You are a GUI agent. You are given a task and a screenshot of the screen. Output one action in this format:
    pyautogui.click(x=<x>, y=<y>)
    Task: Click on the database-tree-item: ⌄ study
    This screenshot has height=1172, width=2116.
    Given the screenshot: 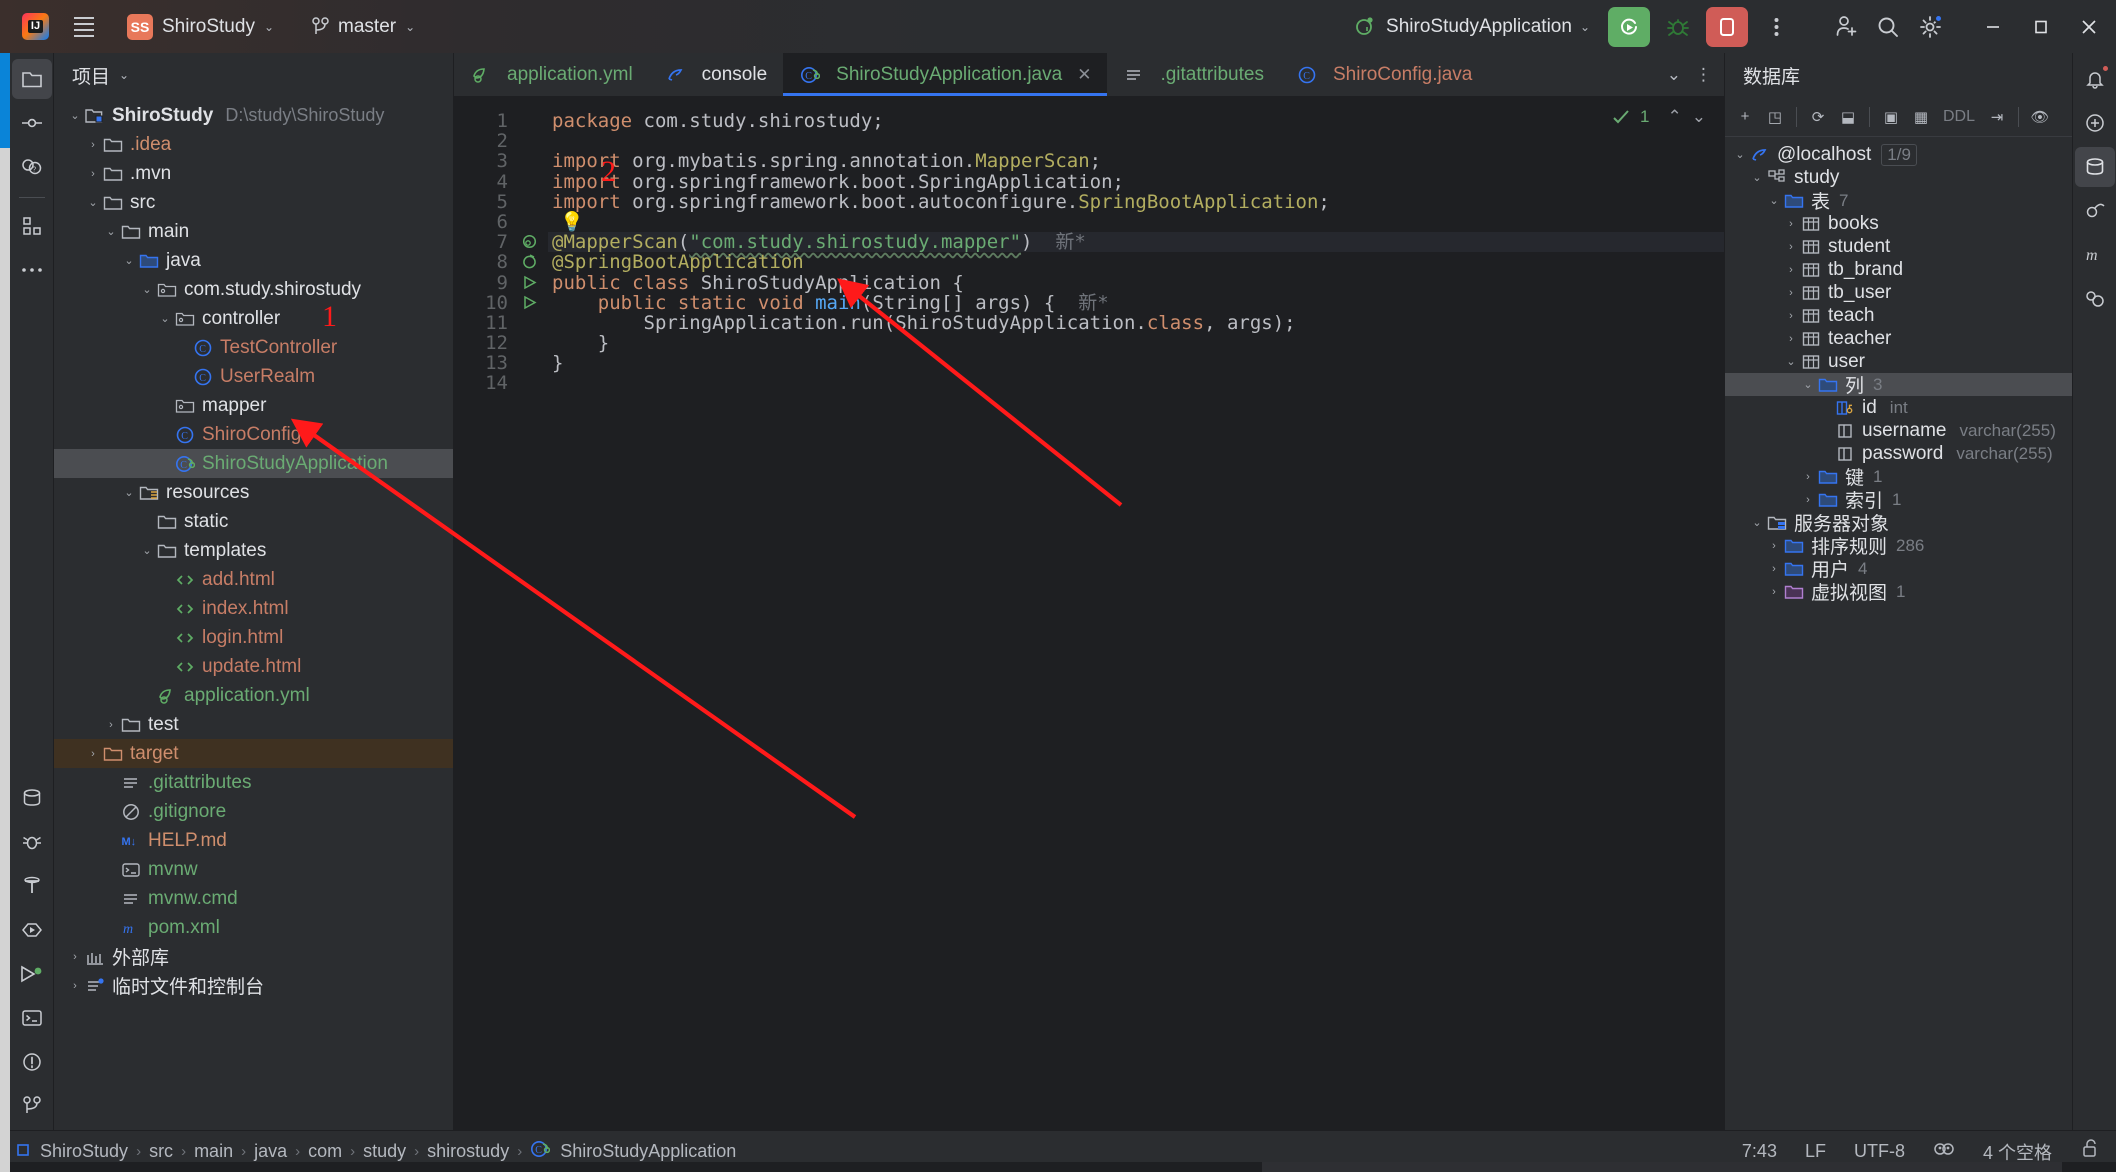 What is the action you would take?
    pyautogui.click(x=1898, y=177)
    